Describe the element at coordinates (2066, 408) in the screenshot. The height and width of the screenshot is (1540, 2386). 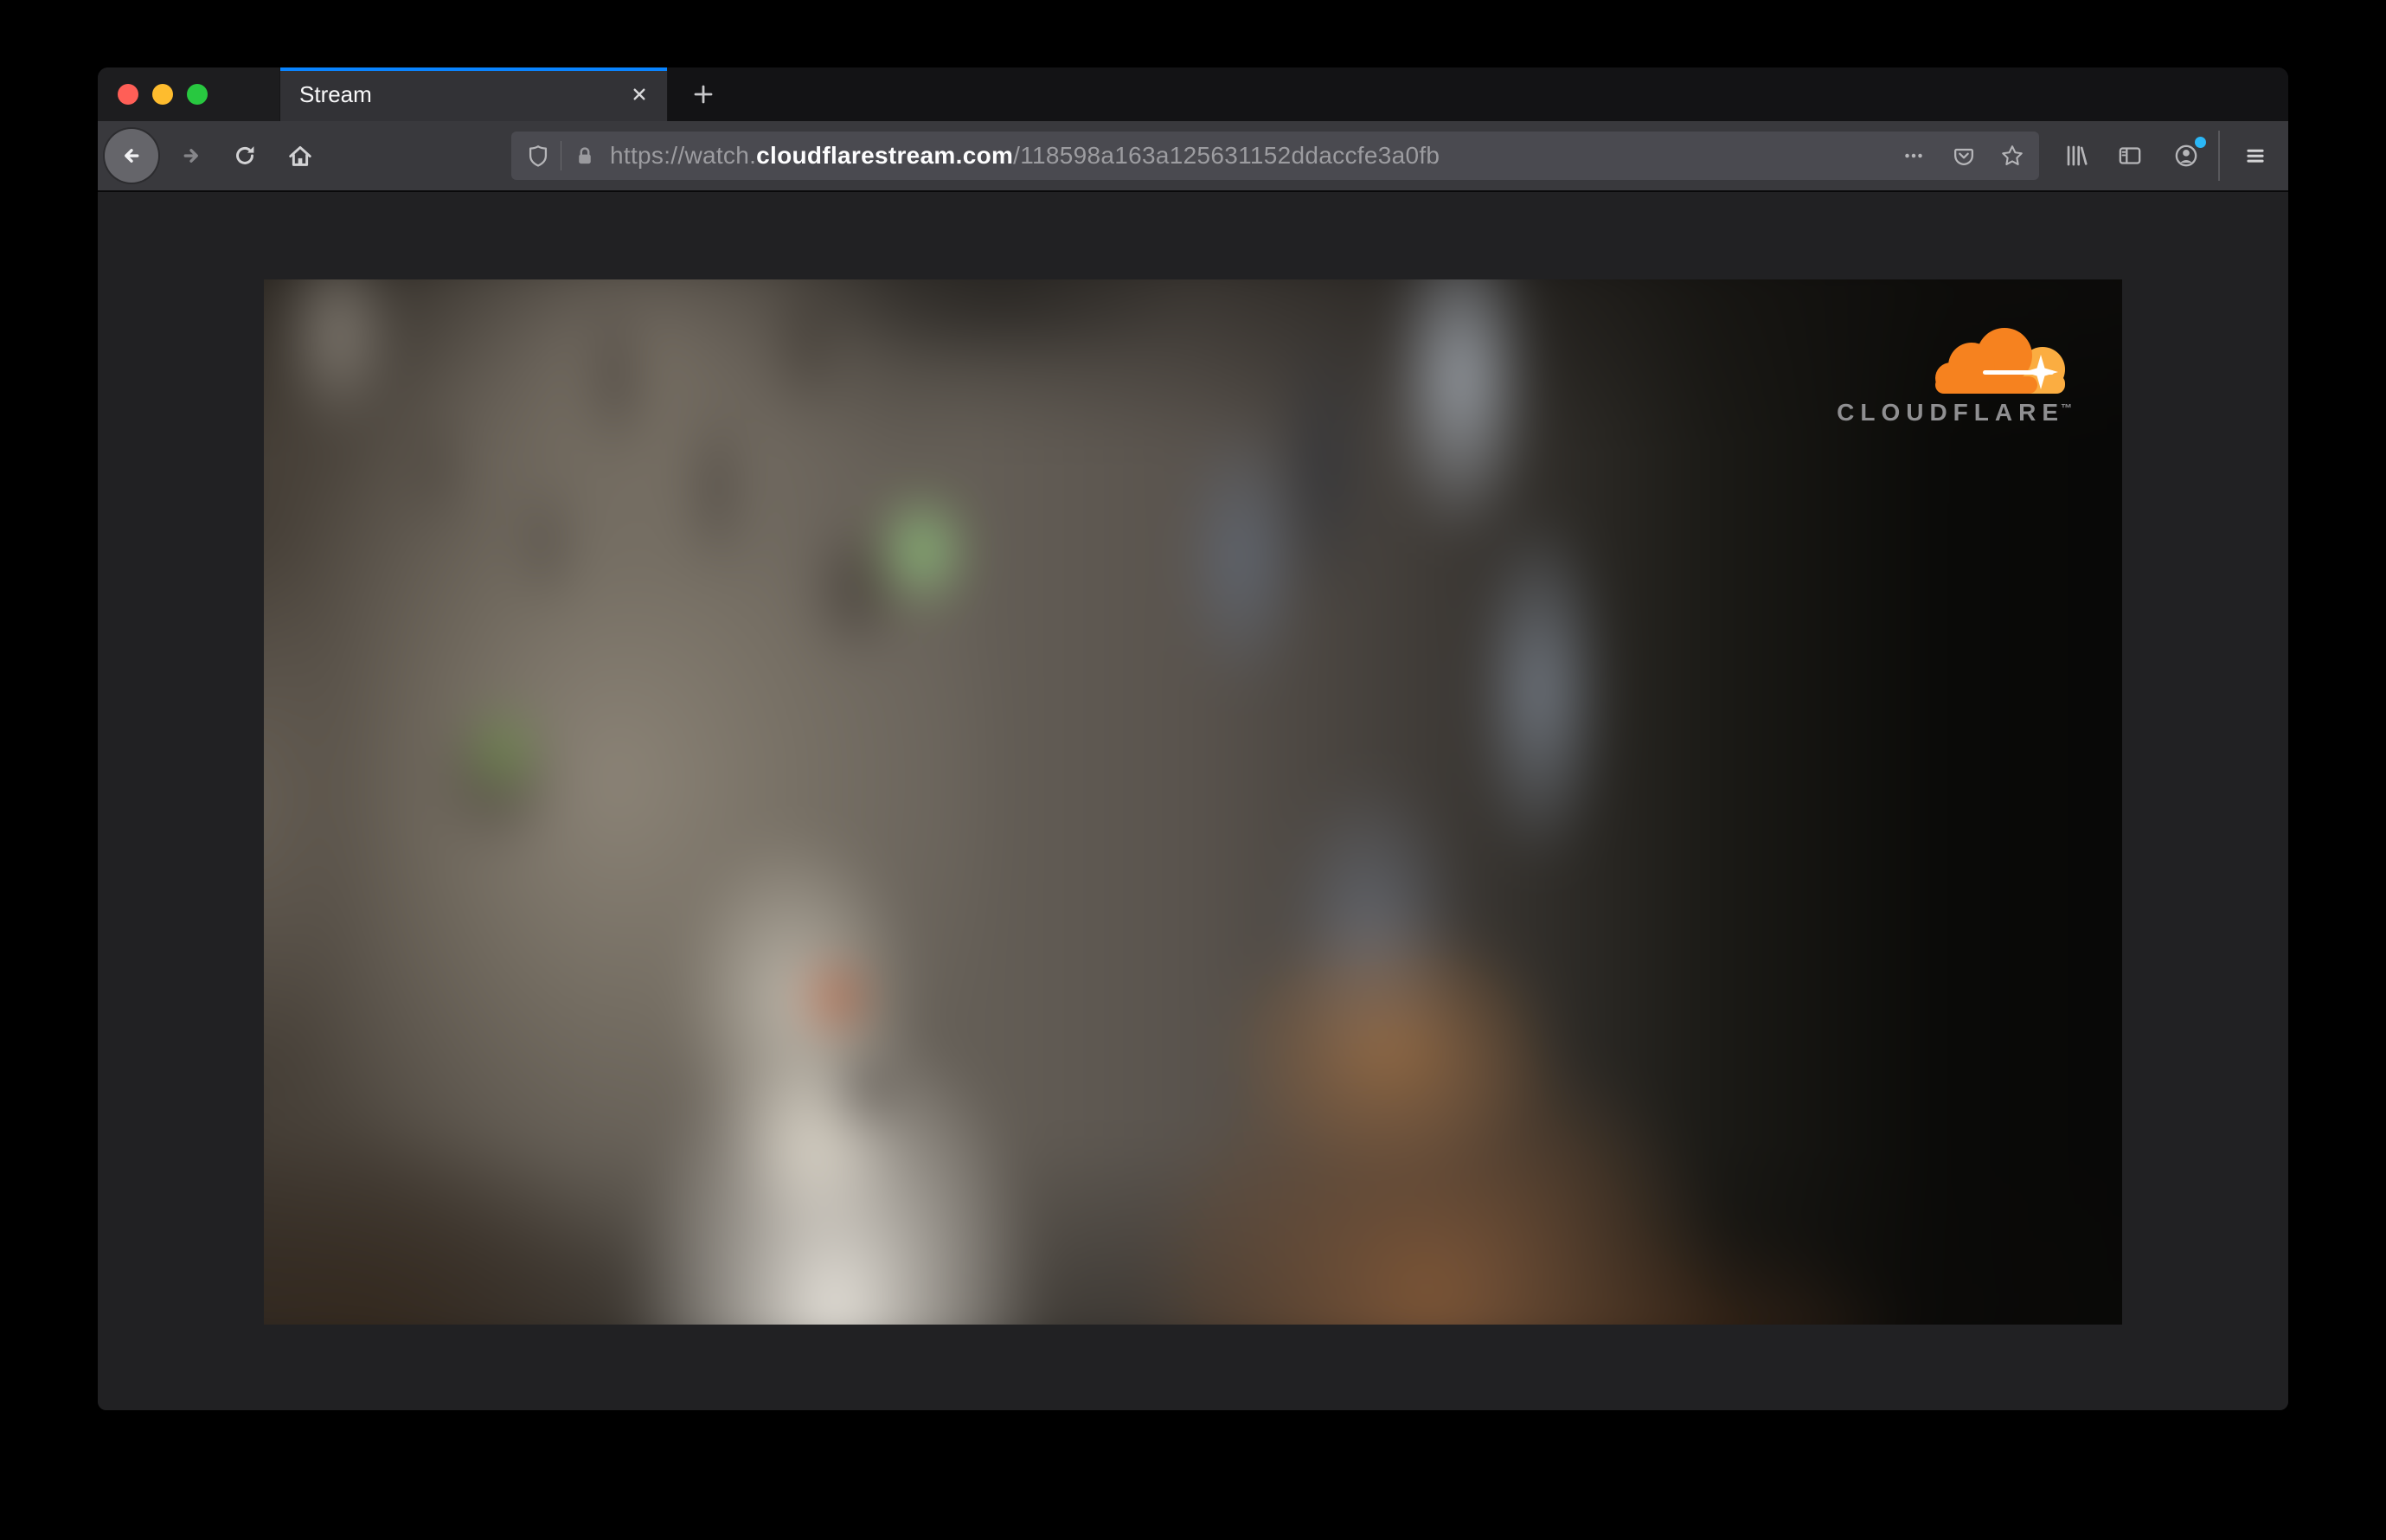
I see `trademark-symbol: ™` at that location.